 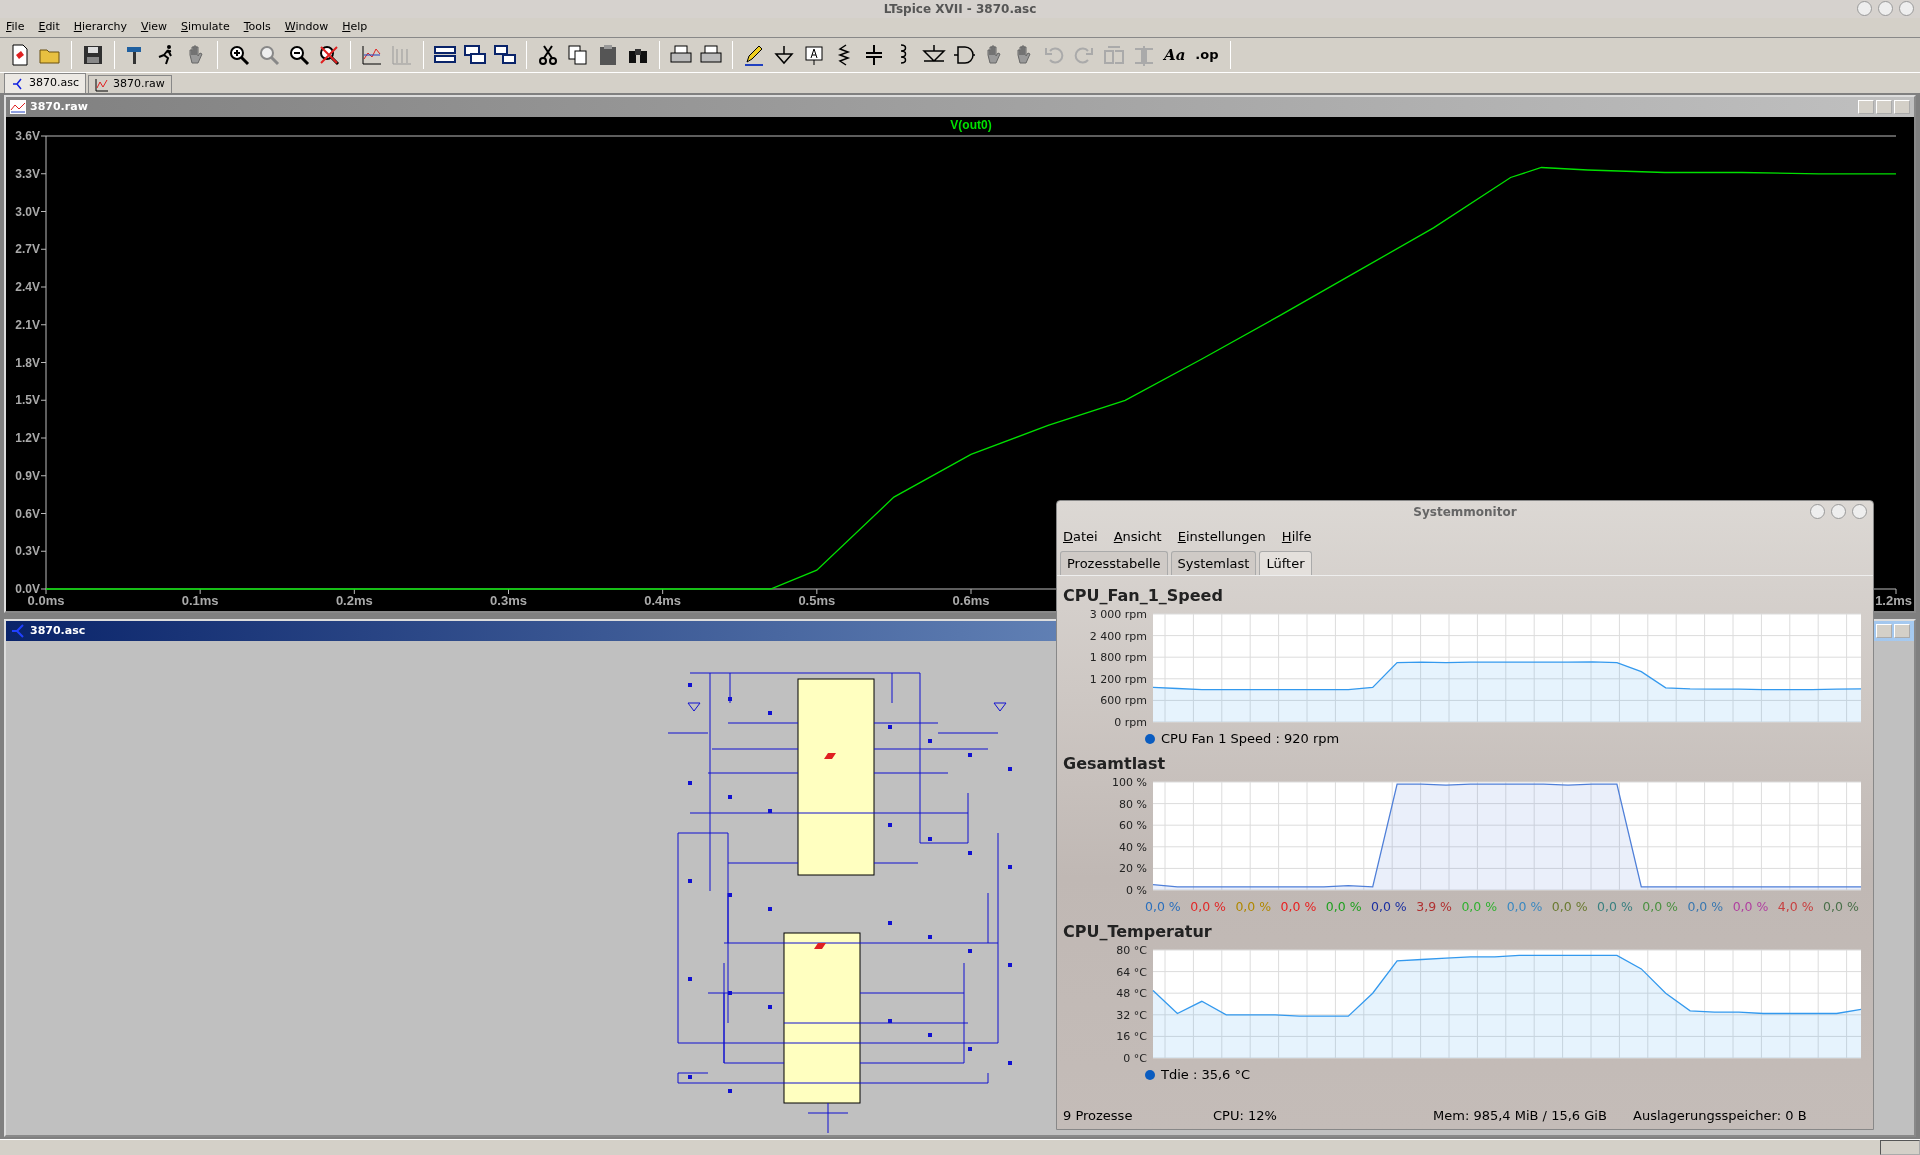 I want to click on menu-item: Einstellungen, so click(x=1221, y=537).